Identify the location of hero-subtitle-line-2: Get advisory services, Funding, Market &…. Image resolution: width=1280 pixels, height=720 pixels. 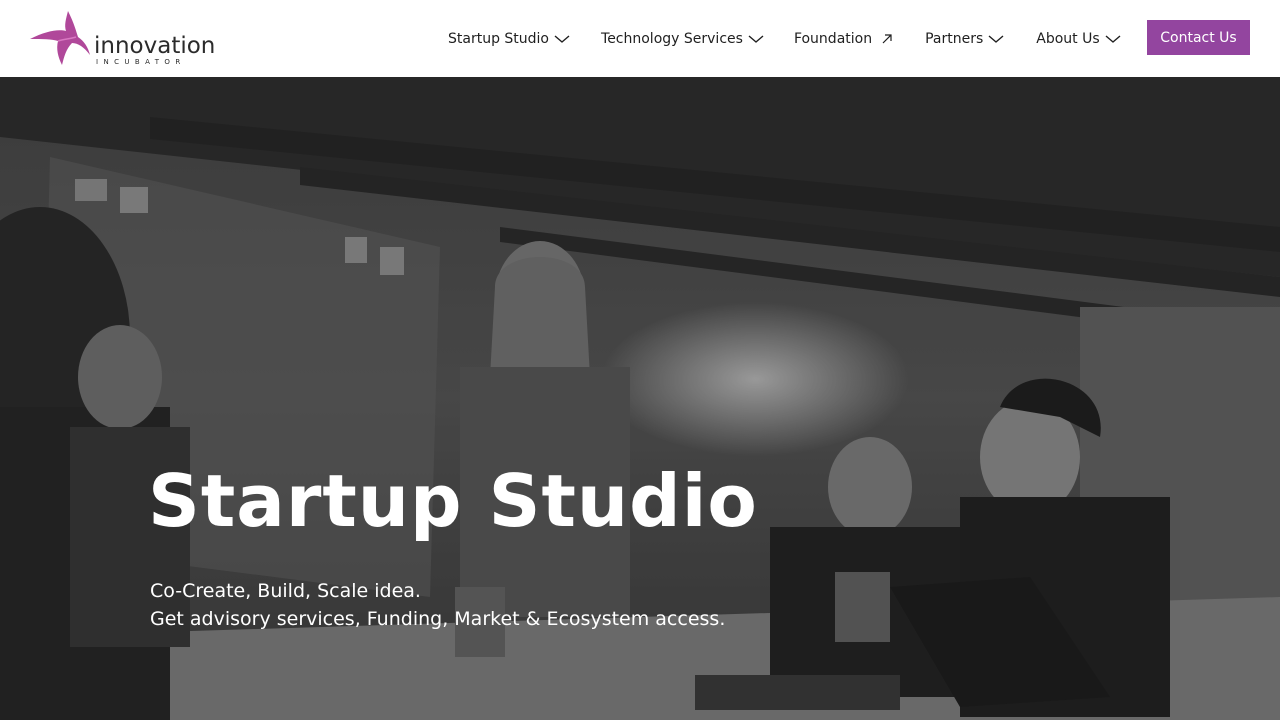
(438, 619).